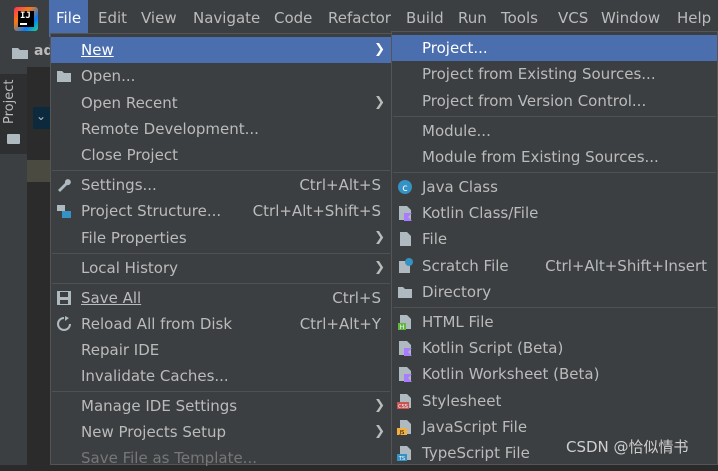 Image resolution: width=718 pixels, height=471 pixels. I want to click on kotlin-file-icon, so click(405, 213).